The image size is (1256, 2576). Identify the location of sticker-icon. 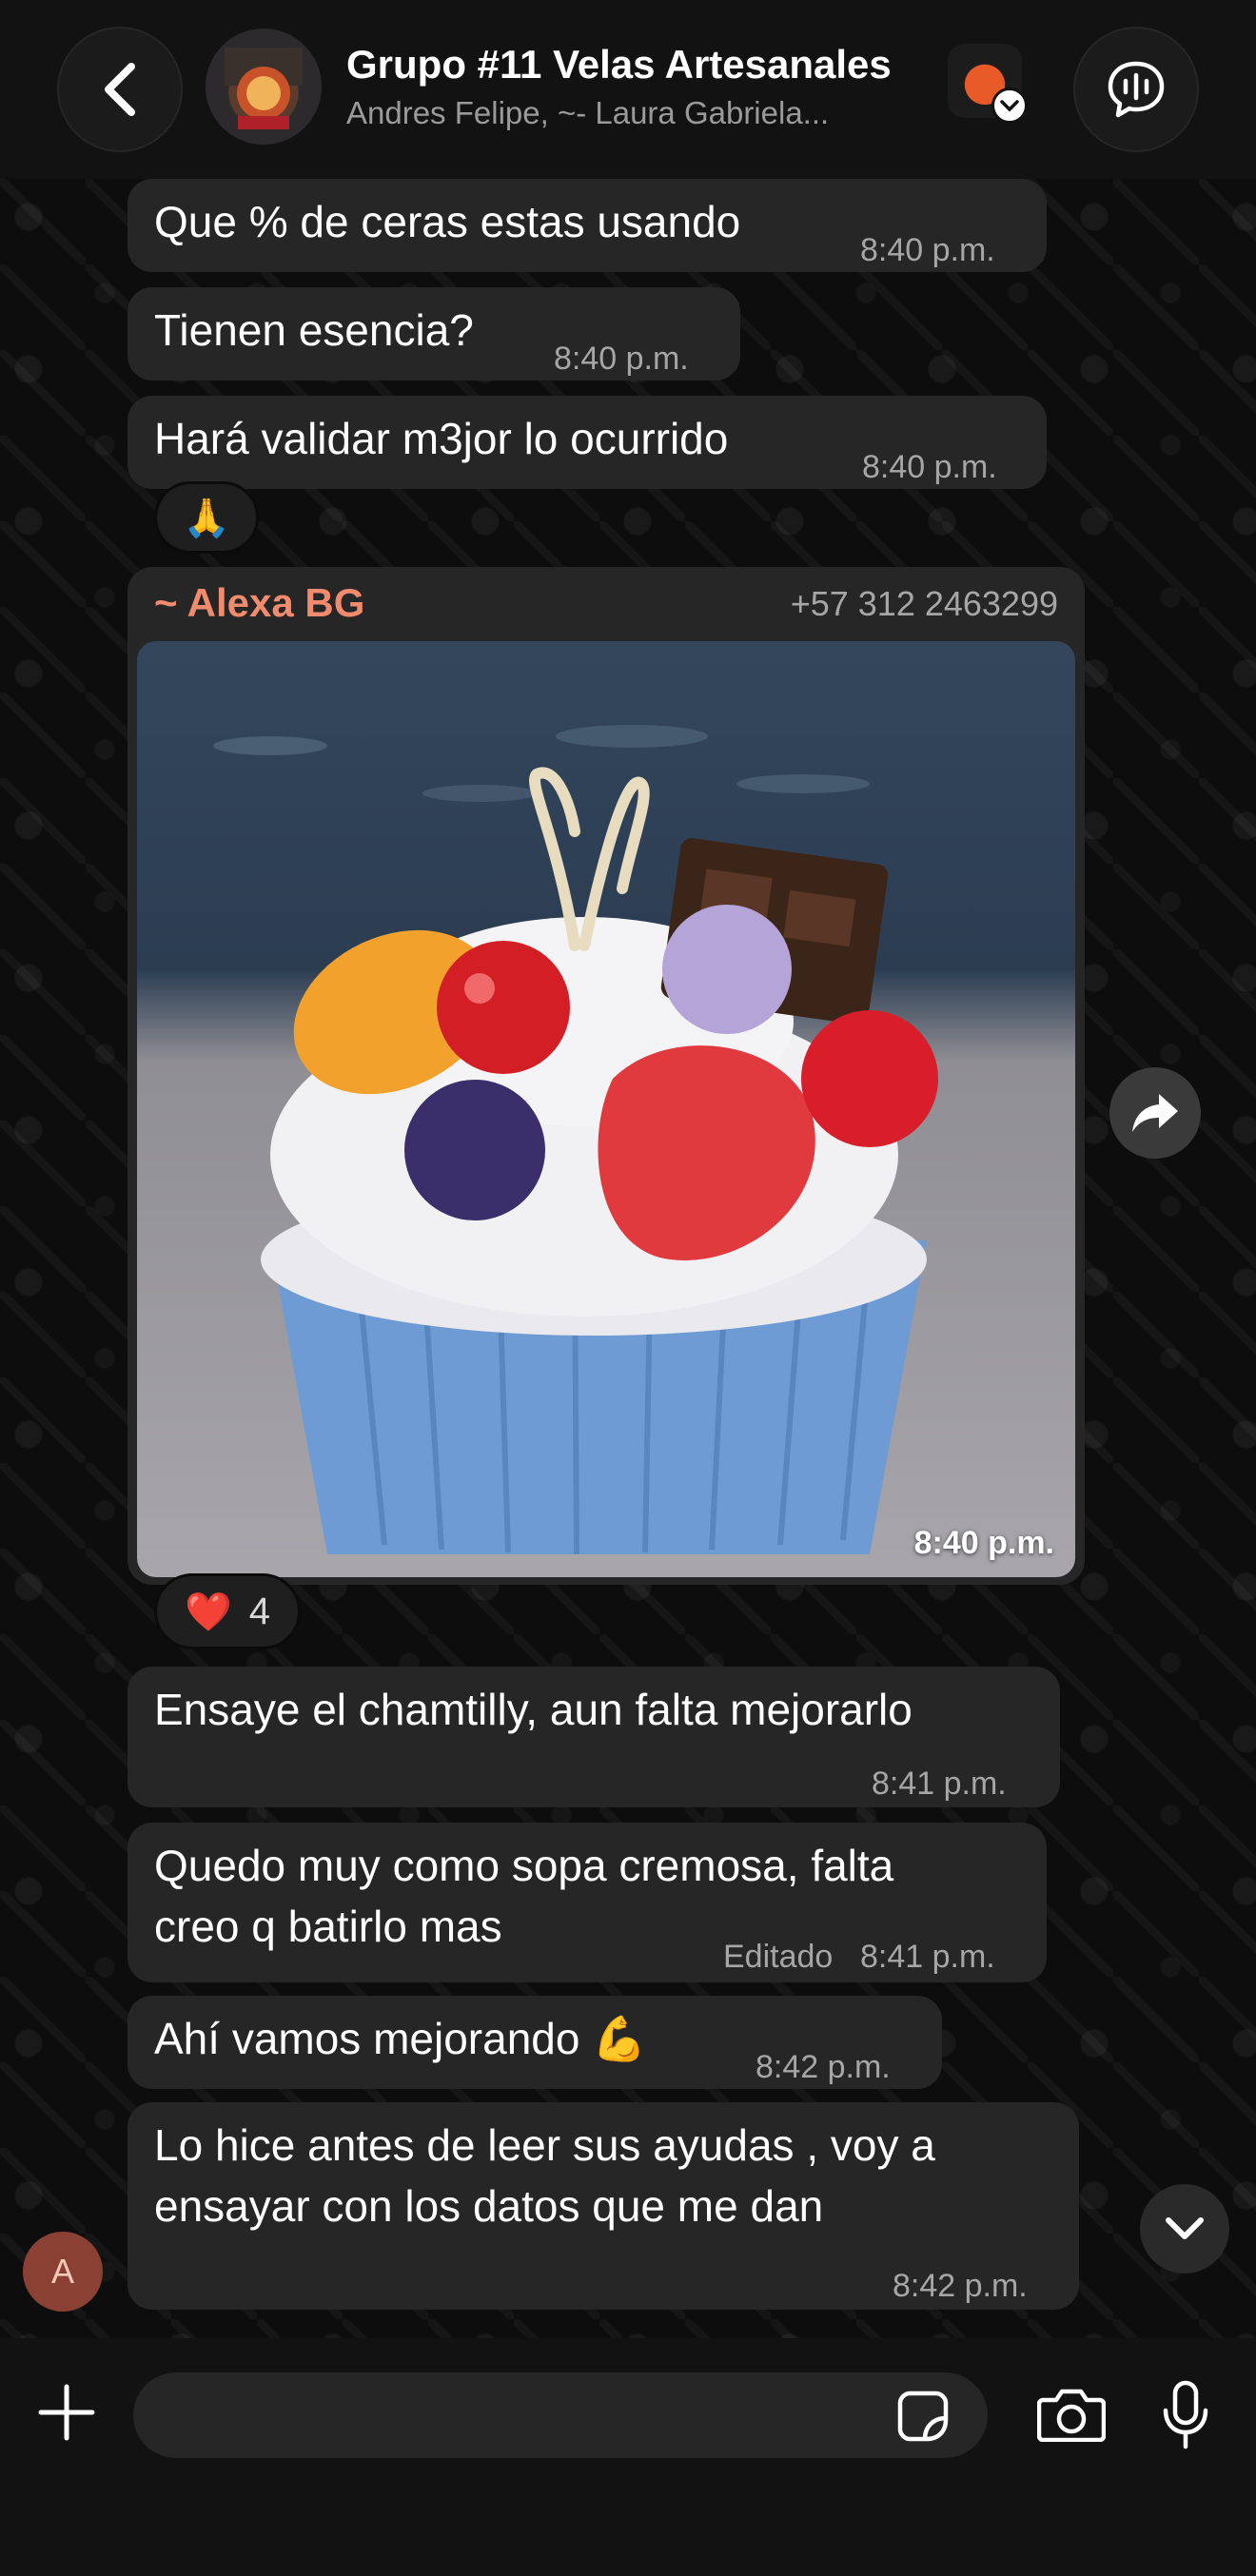
(923, 2416).